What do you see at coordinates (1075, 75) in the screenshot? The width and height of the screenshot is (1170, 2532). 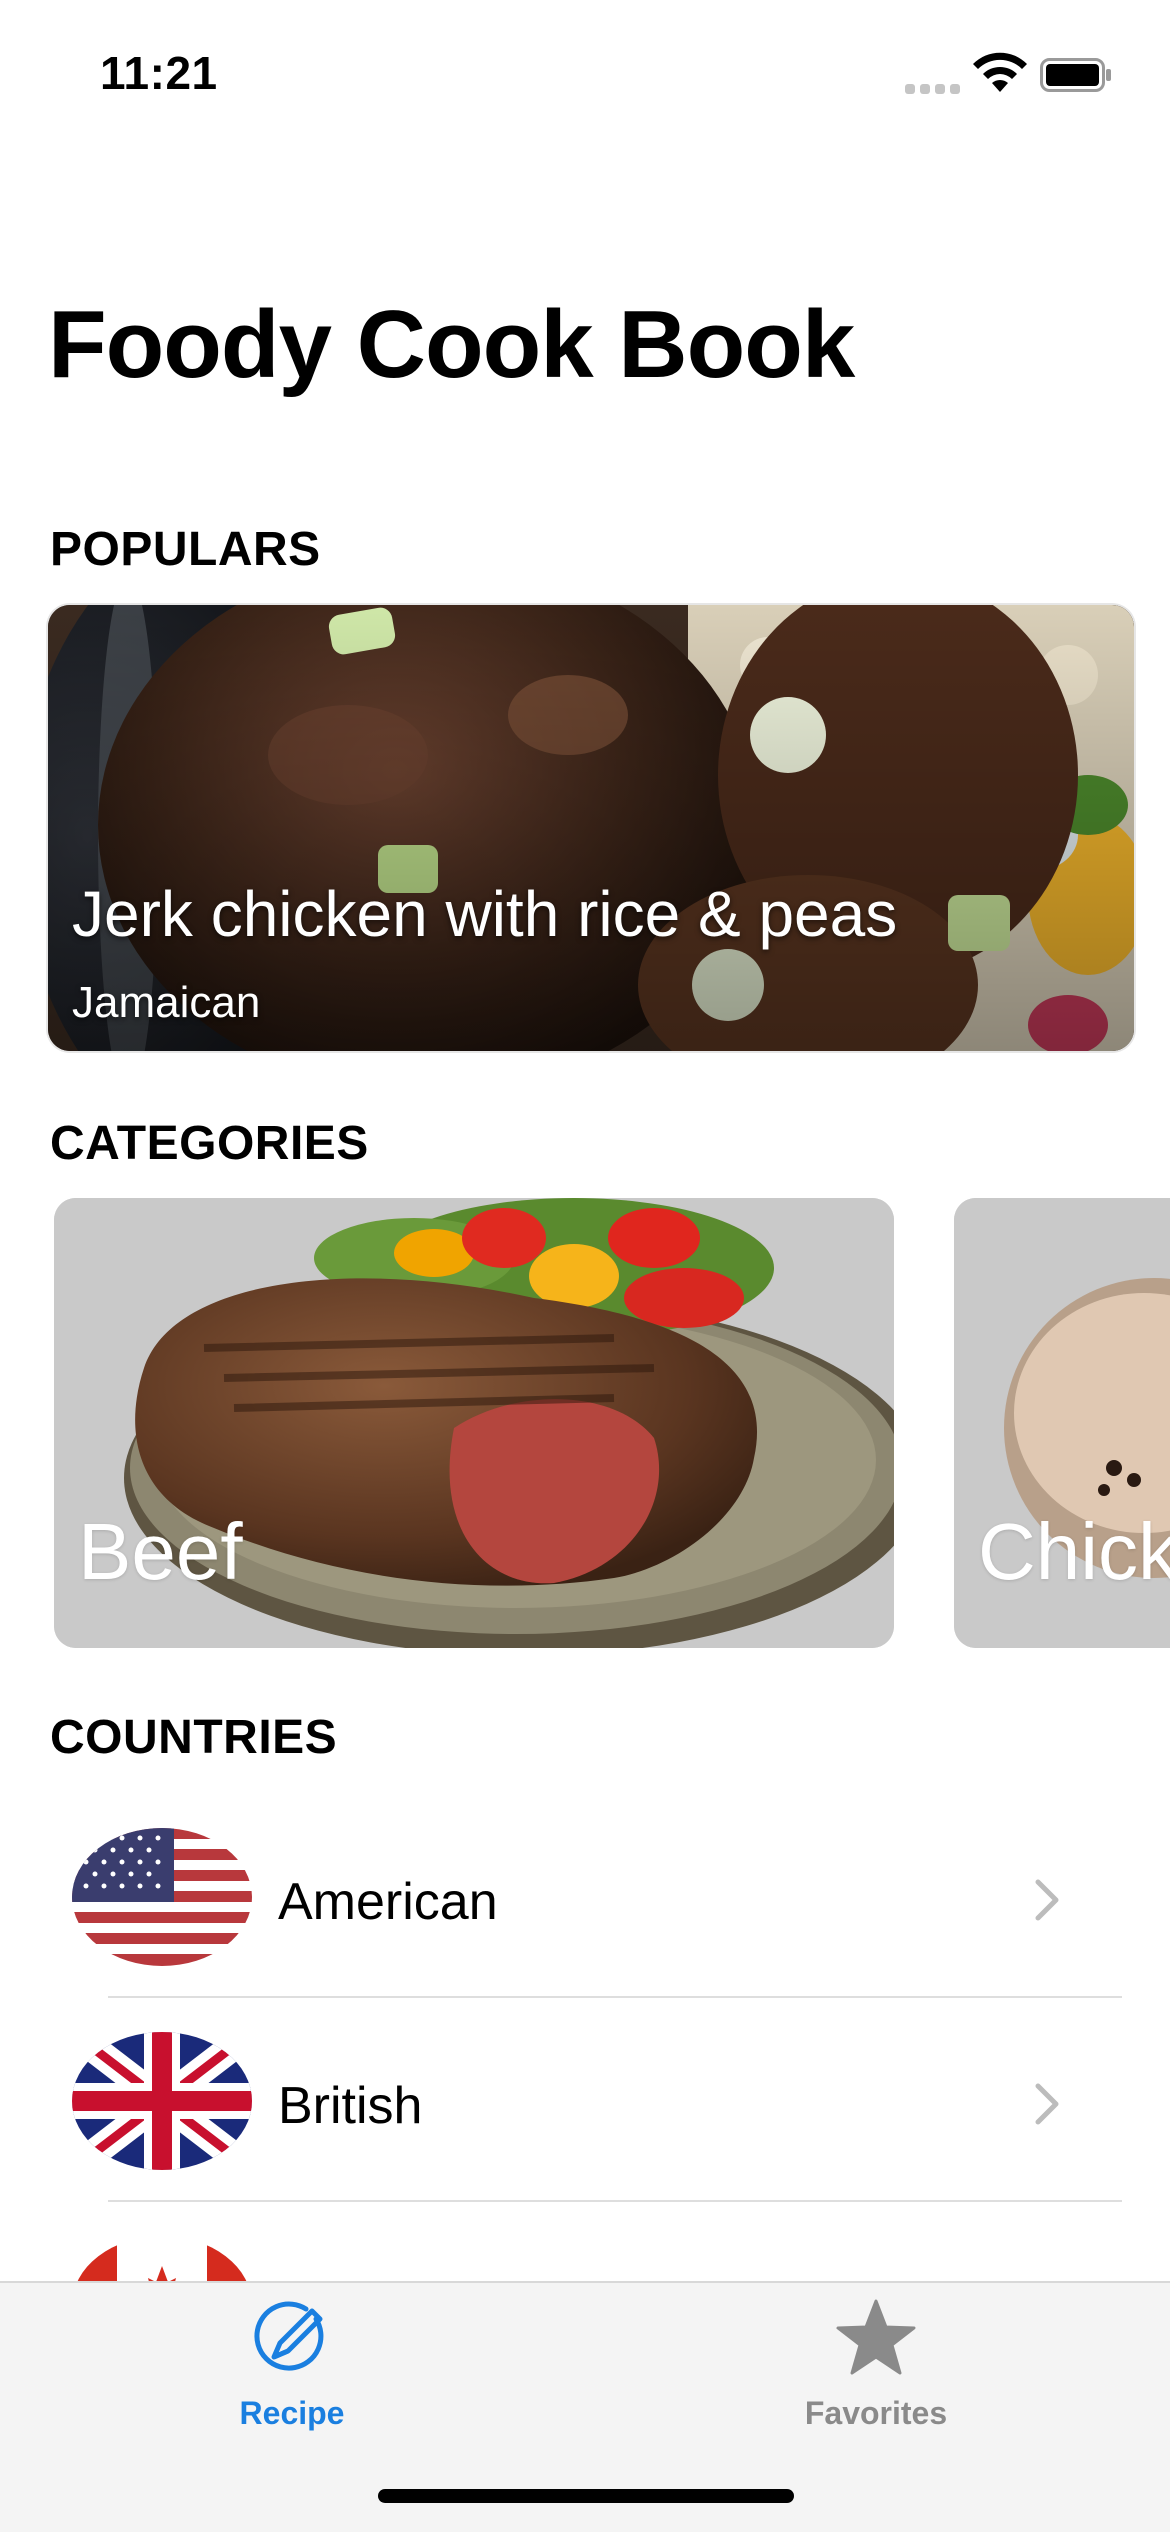 I see `battery-icon` at bounding box center [1075, 75].